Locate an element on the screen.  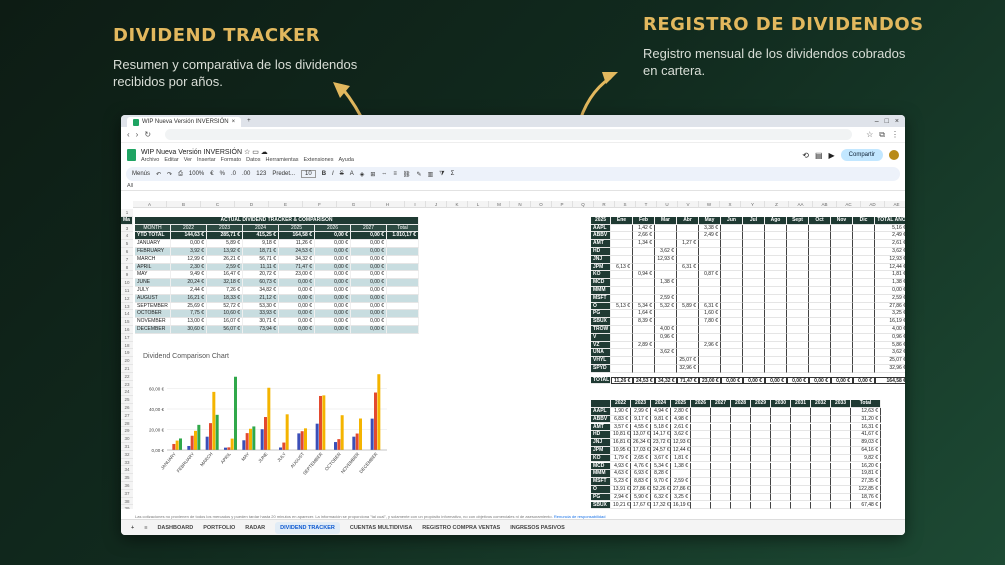
registro-year-total: 3,25 € is located at coordinates (890, 314).